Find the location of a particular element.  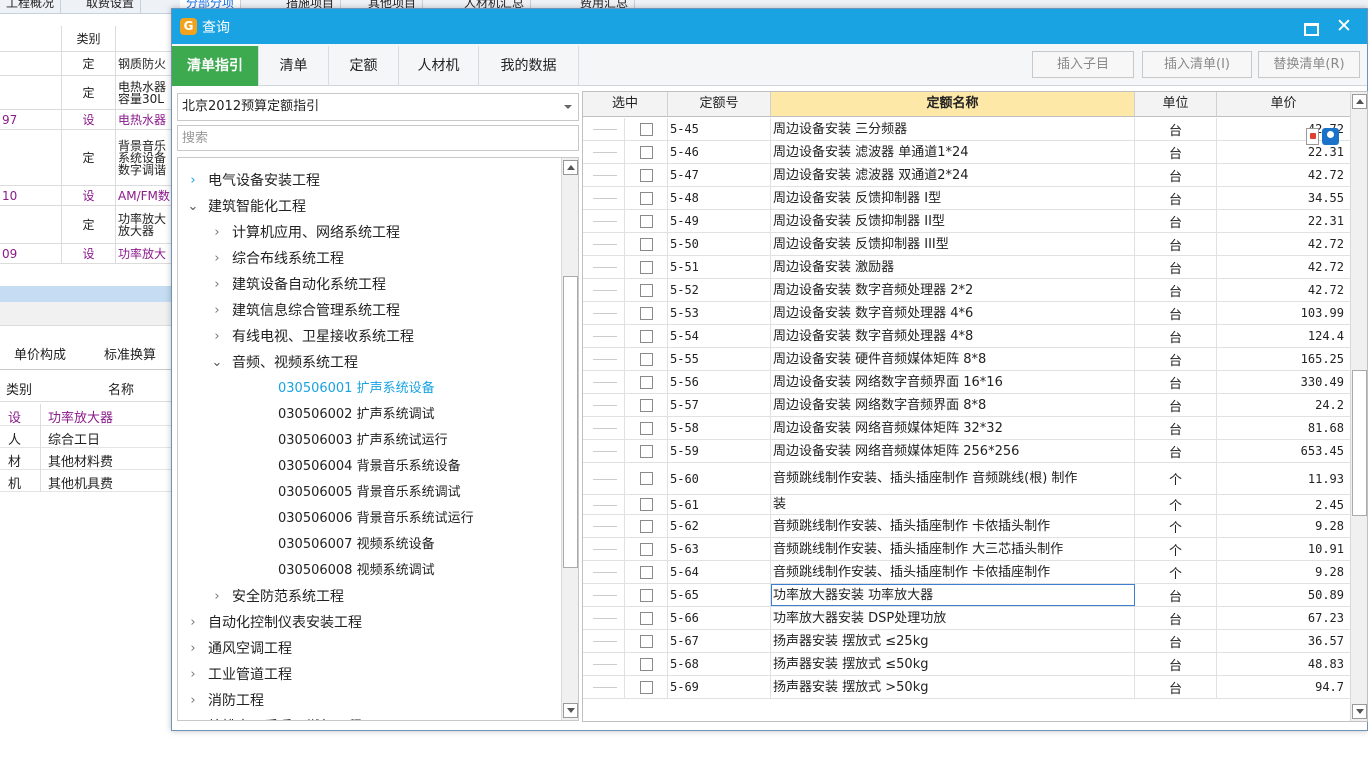

tab-my-data: 我的数据 is located at coordinates (529, 66).